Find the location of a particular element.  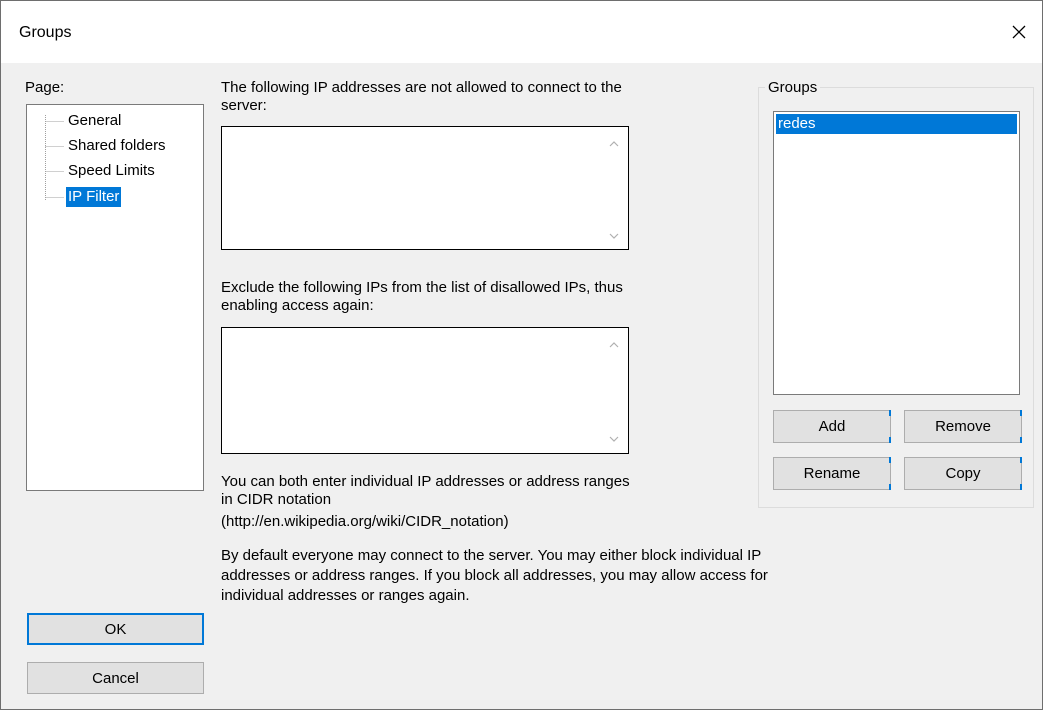

tree-item-speed-limits: Speed Limits is located at coordinates (111, 171).